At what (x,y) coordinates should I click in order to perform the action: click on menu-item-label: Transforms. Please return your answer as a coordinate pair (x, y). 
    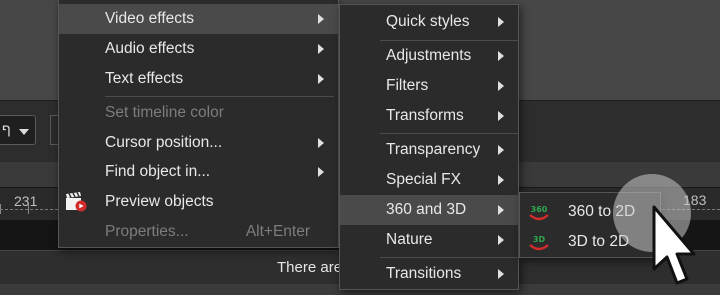
    Looking at the image, I should click on (425, 115).